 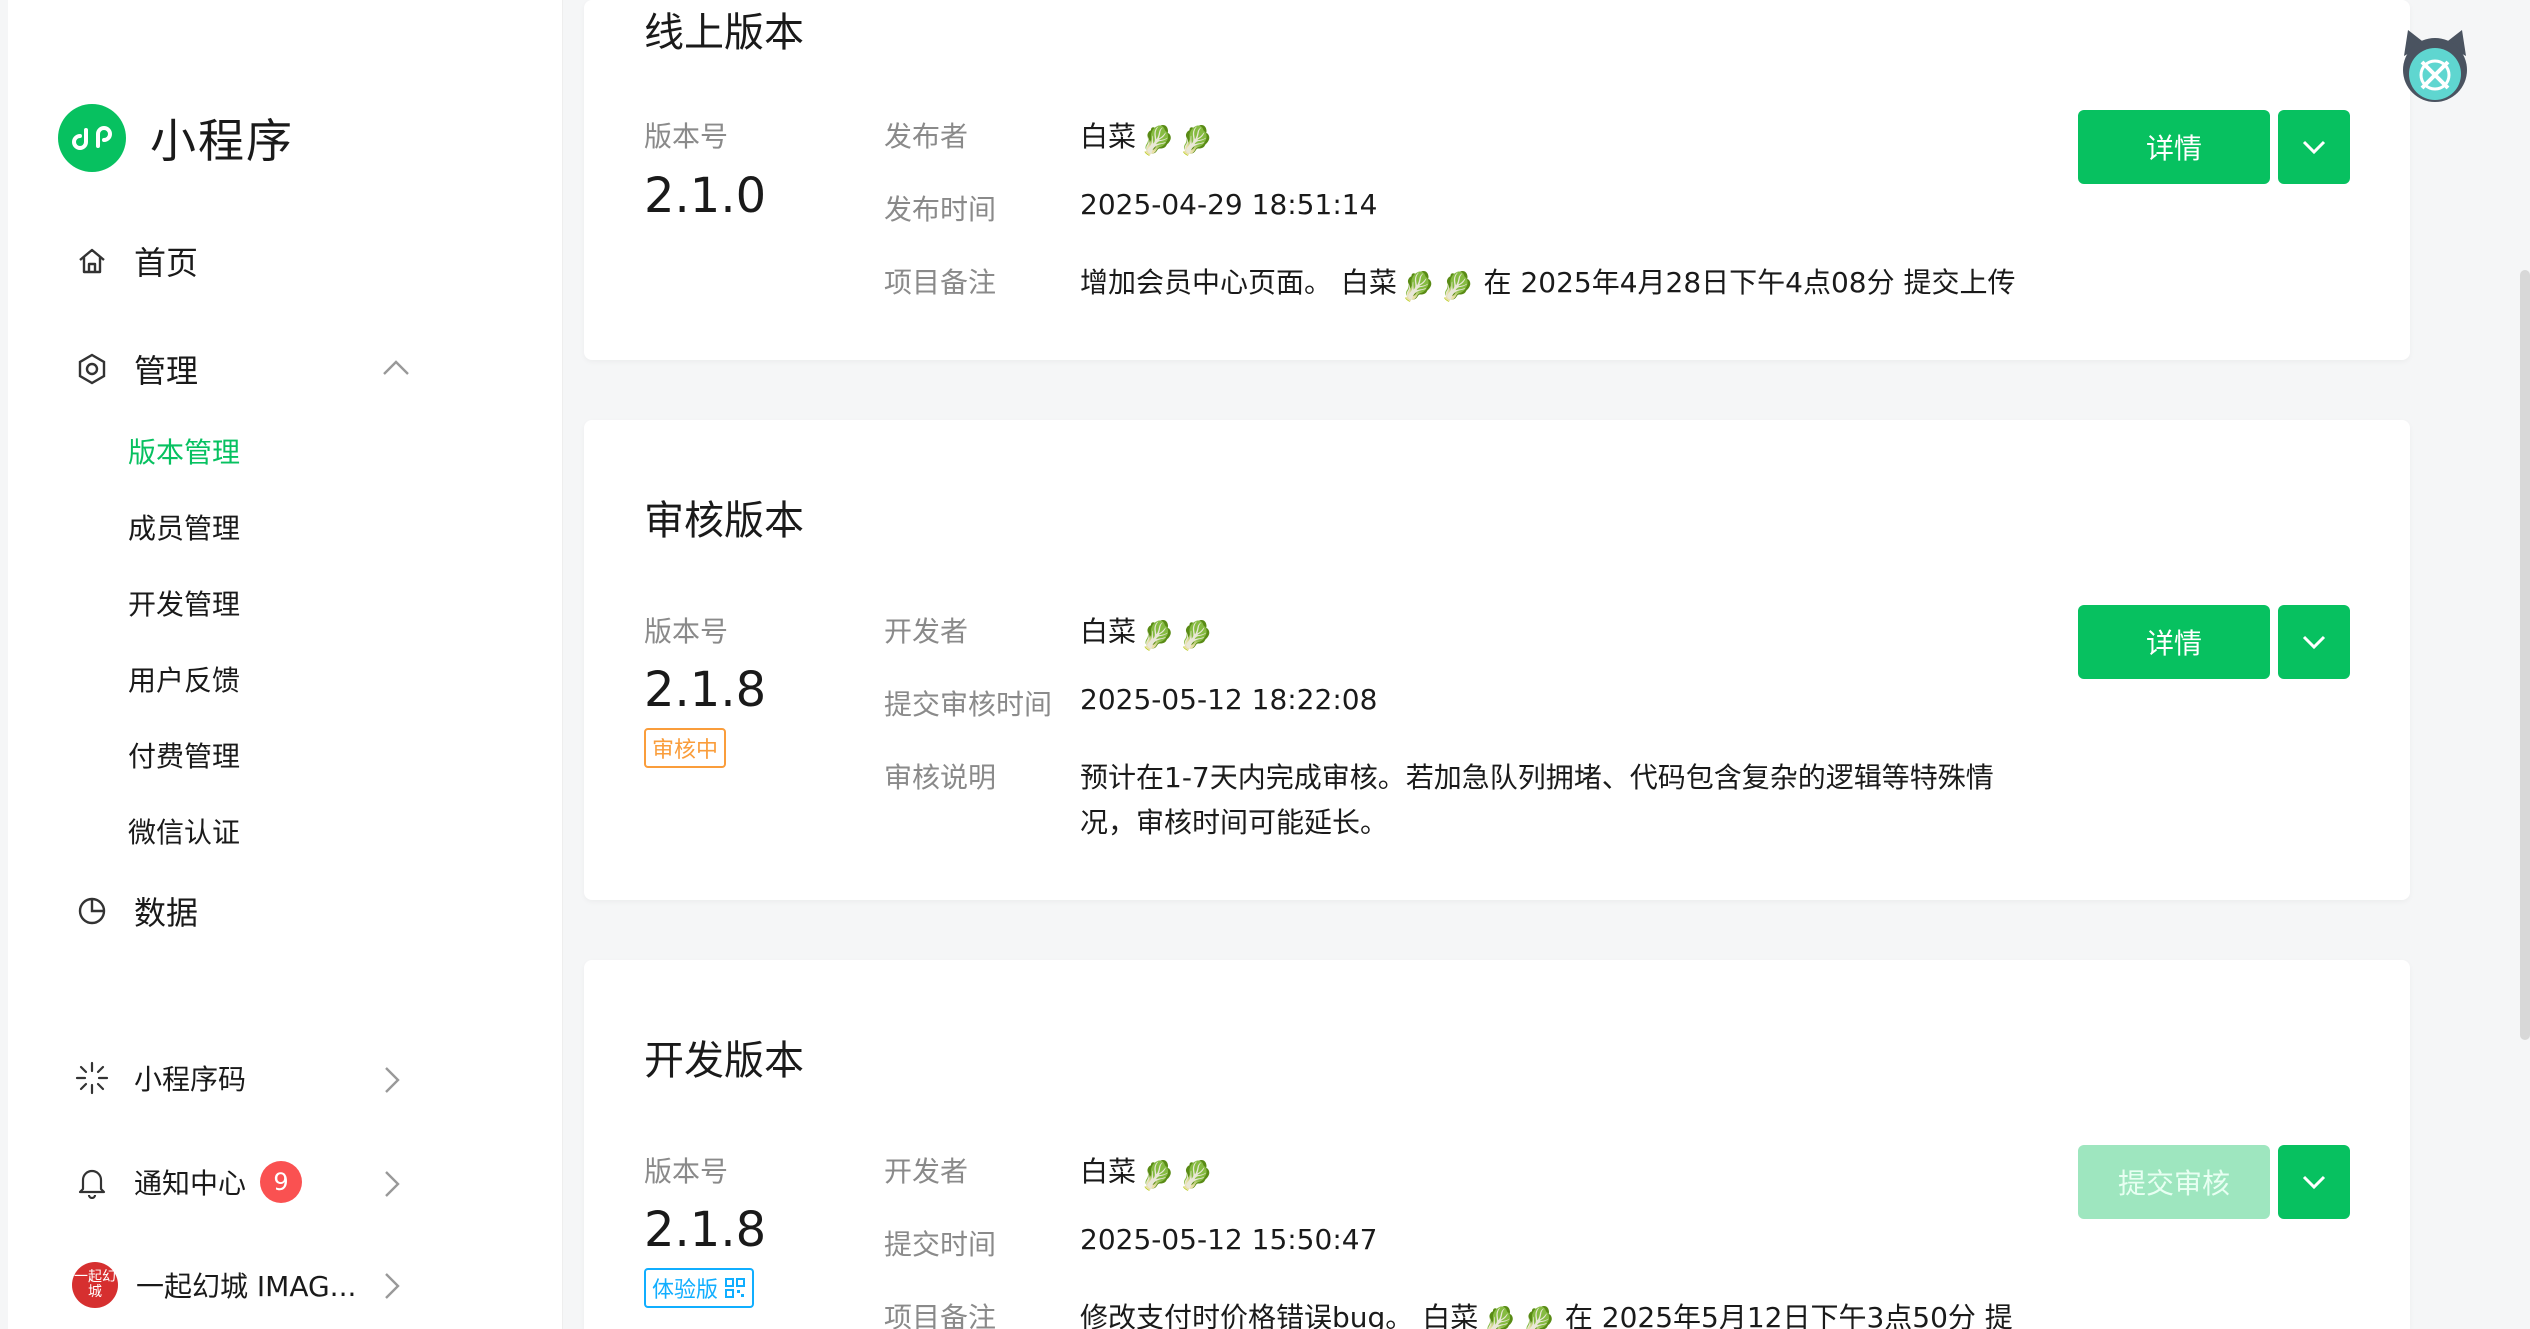 What do you see at coordinates (2435, 67) in the screenshot?
I see `cat-mascot-icon` at bounding box center [2435, 67].